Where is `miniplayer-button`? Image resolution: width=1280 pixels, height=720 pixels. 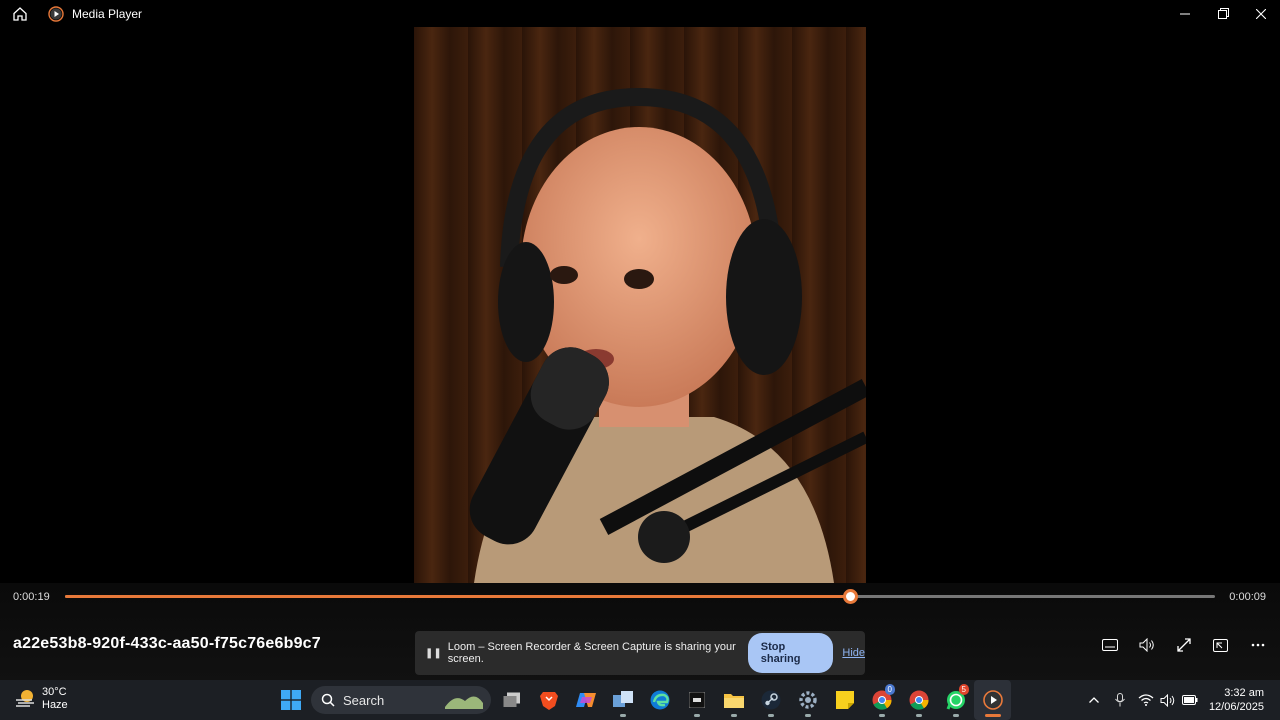 miniplayer-button is located at coordinates (1220, 645).